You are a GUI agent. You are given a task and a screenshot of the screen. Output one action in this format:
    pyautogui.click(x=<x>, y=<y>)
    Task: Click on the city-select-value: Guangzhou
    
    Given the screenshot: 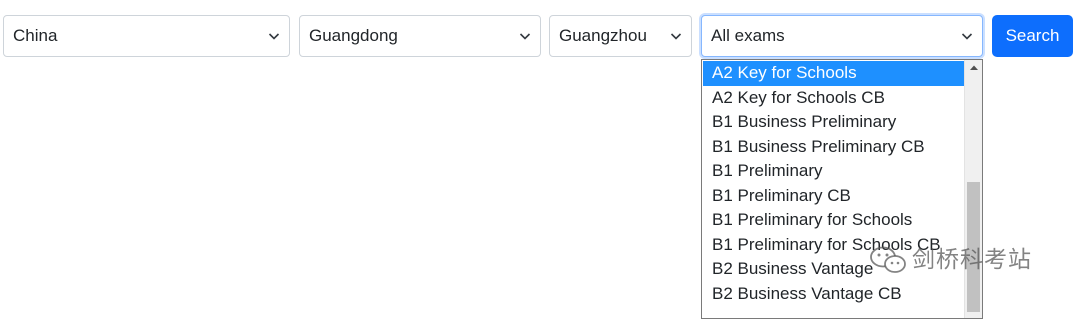 What is the action you would take?
    pyautogui.click(x=603, y=35)
    